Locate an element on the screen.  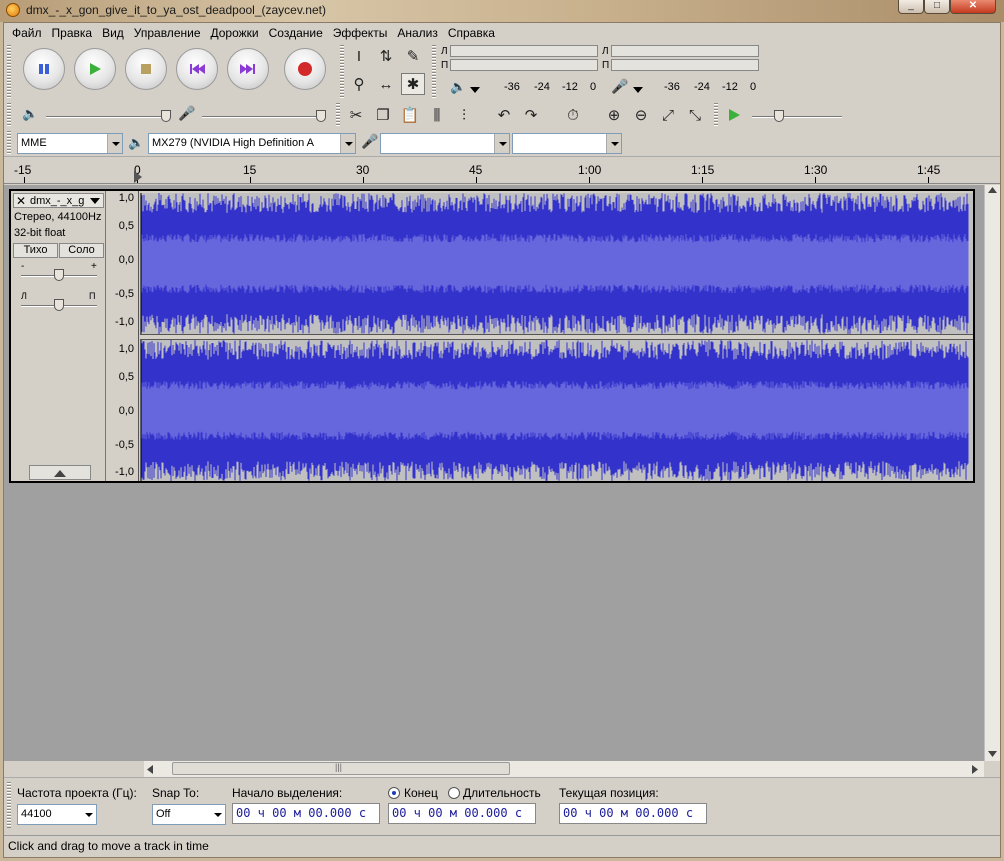
mute-button: Тихо is located at coordinates (35, 250).